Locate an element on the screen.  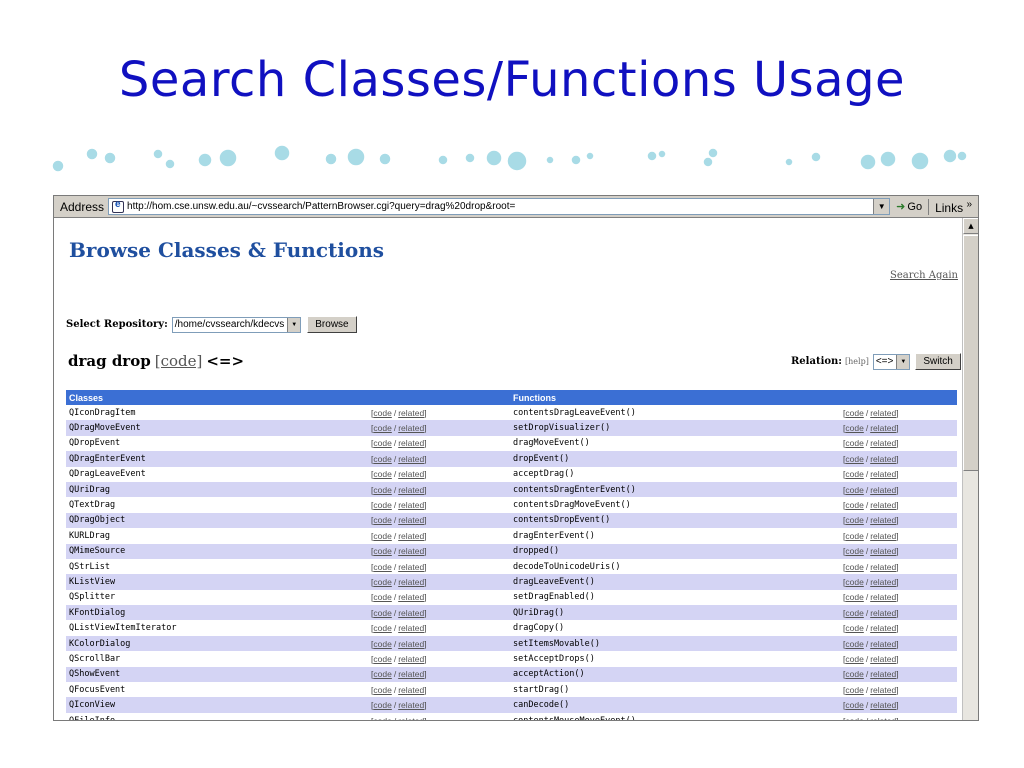
switch-button: Switch is located at coordinates (938, 361).